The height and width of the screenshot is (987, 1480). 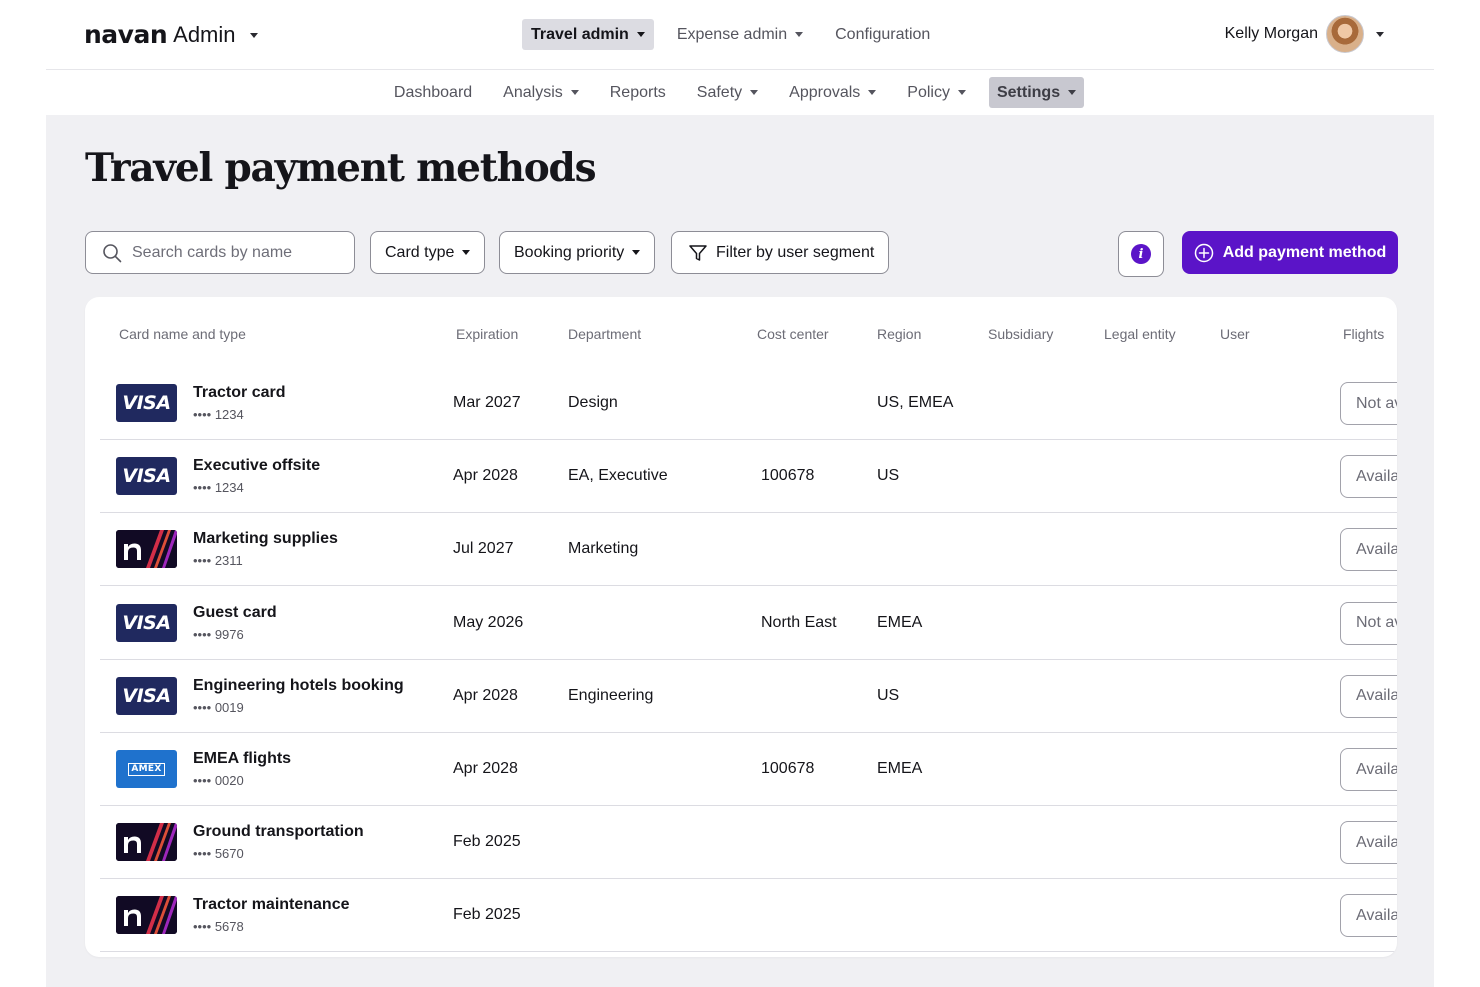 What do you see at coordinates (1020, 334) in the screenshot?
I see `column-header-subsidiary: Subsidiary` at bounding box center [1020, 334].